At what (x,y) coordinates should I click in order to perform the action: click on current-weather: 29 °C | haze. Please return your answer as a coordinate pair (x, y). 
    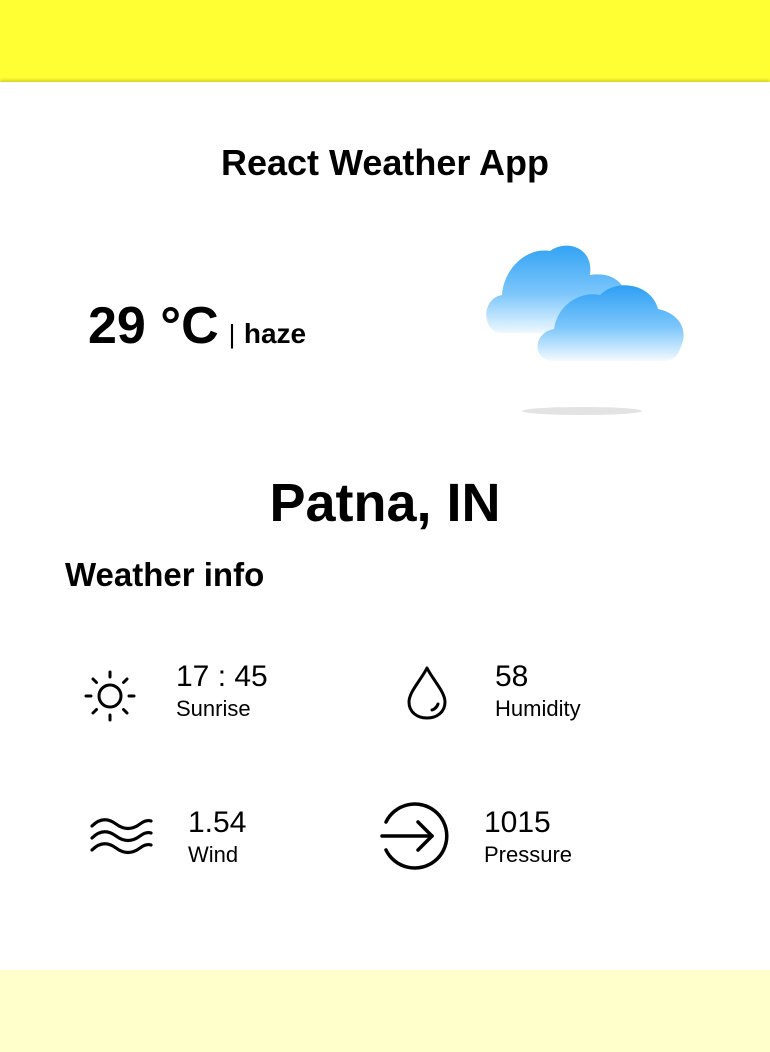
    Looking at the image, I should click on (197, 326).